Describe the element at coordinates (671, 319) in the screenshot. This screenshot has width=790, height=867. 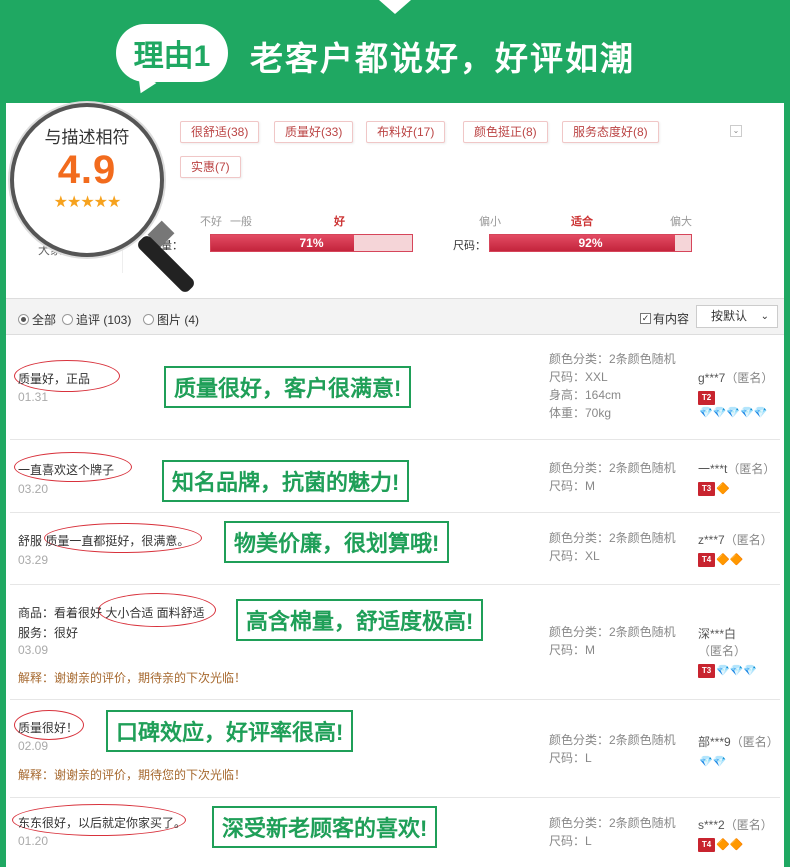
I see `has-content-label: 有内容` at that location.